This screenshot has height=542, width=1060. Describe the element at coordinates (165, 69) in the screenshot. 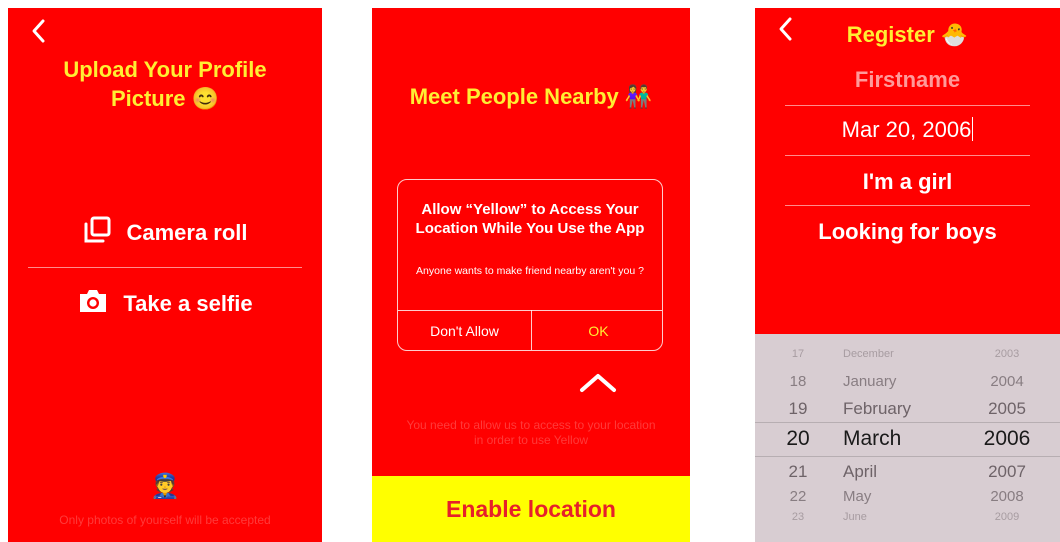

I see `title-line-1: Upload Your Profile` at that location.